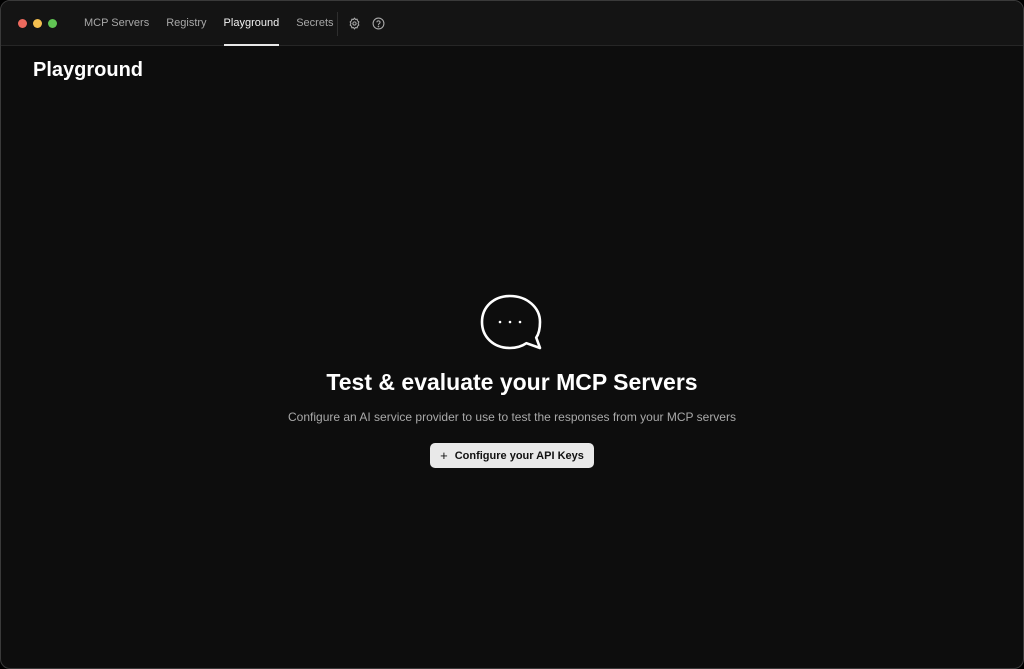 Image resolution: width=1024 pixels, height=669 pixels. I want to click on plus-icon: +, so click(444, 455).